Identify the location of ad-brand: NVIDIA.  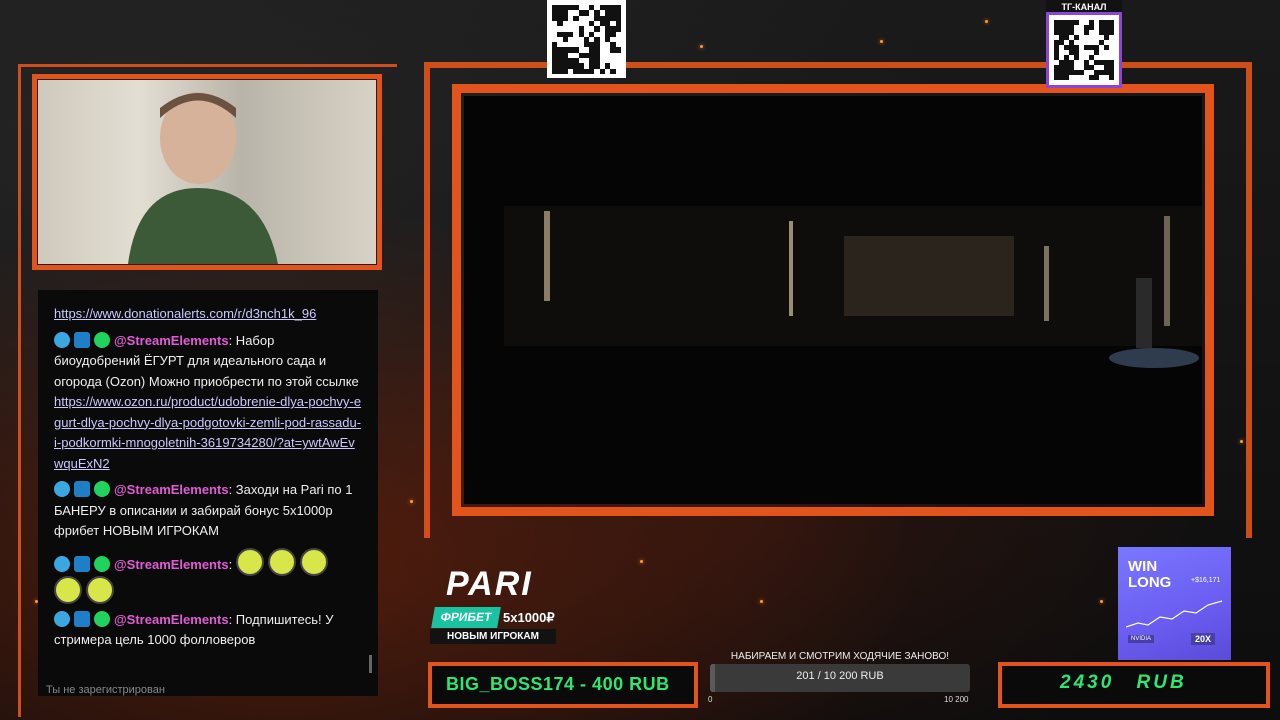
(1141, 639).